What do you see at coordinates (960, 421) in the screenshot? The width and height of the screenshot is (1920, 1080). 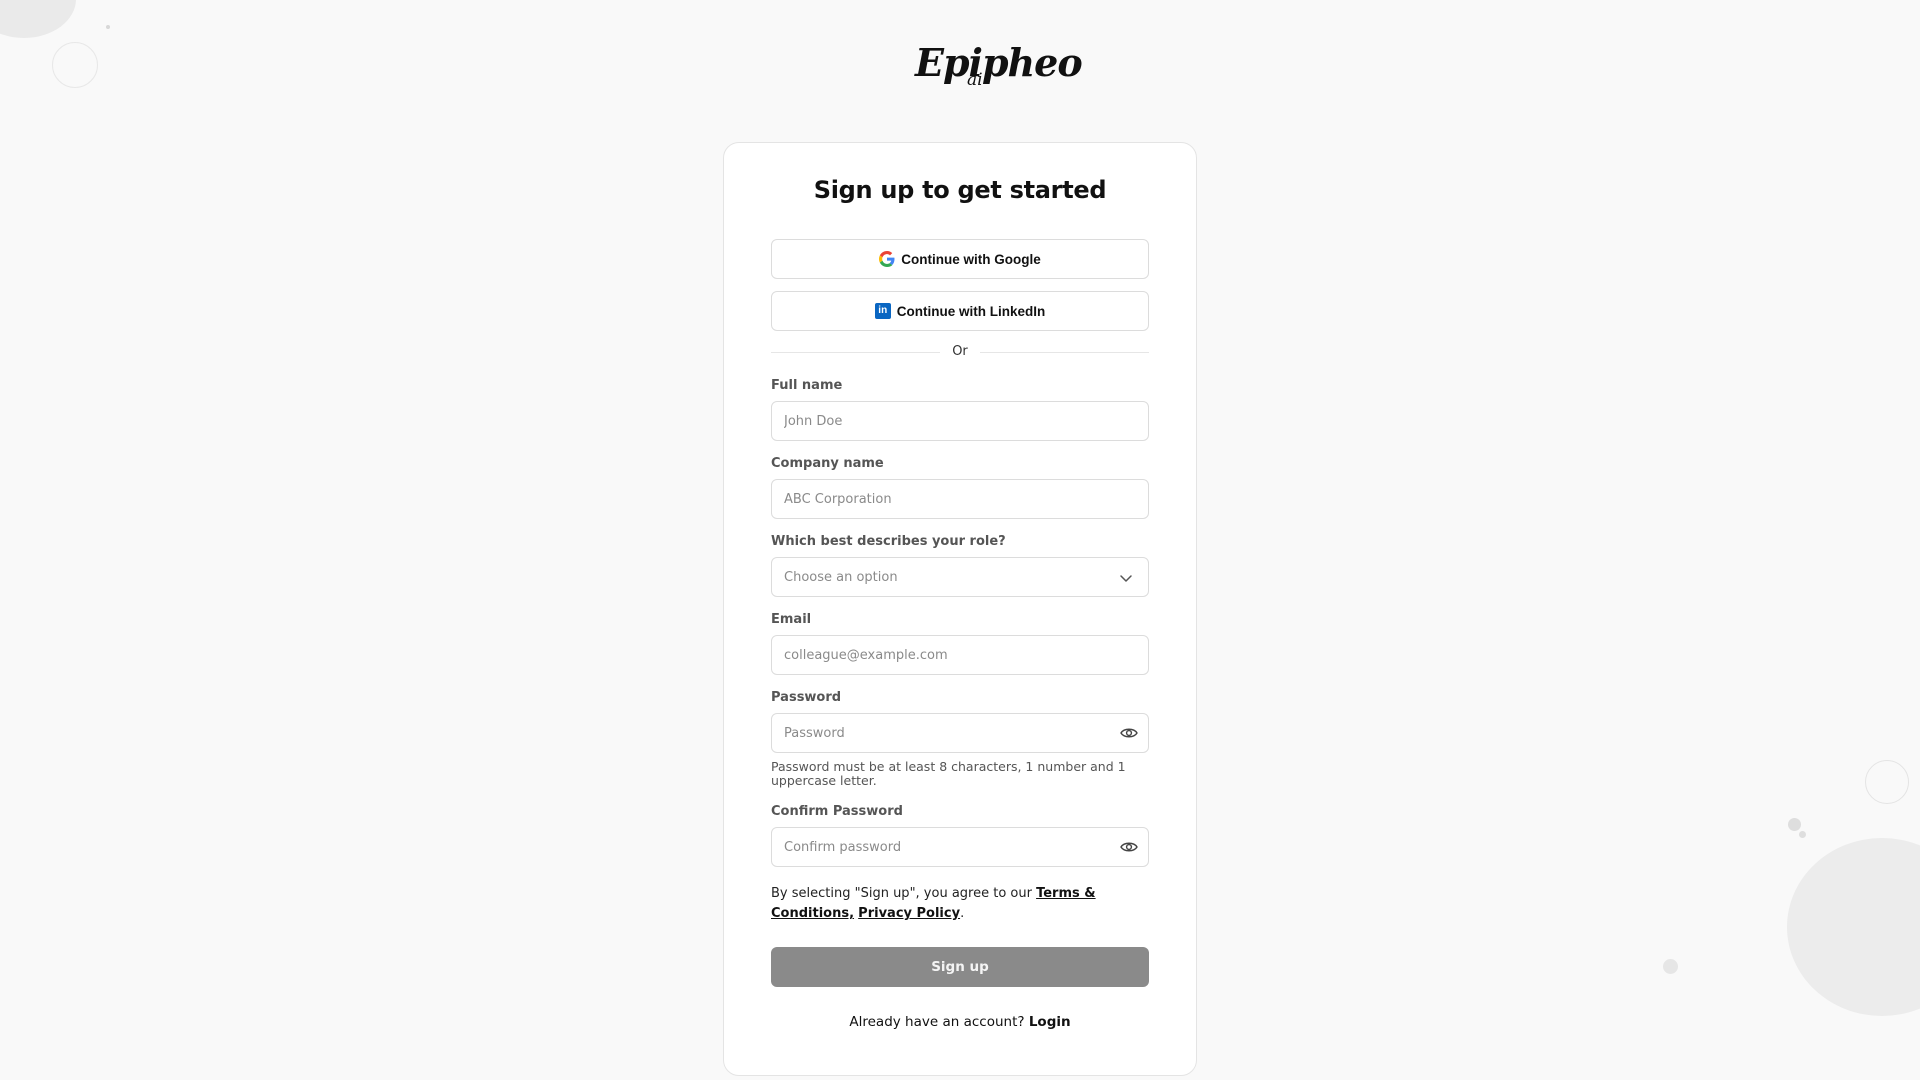 I see `full-name-input` at bounding box center [960, 421].